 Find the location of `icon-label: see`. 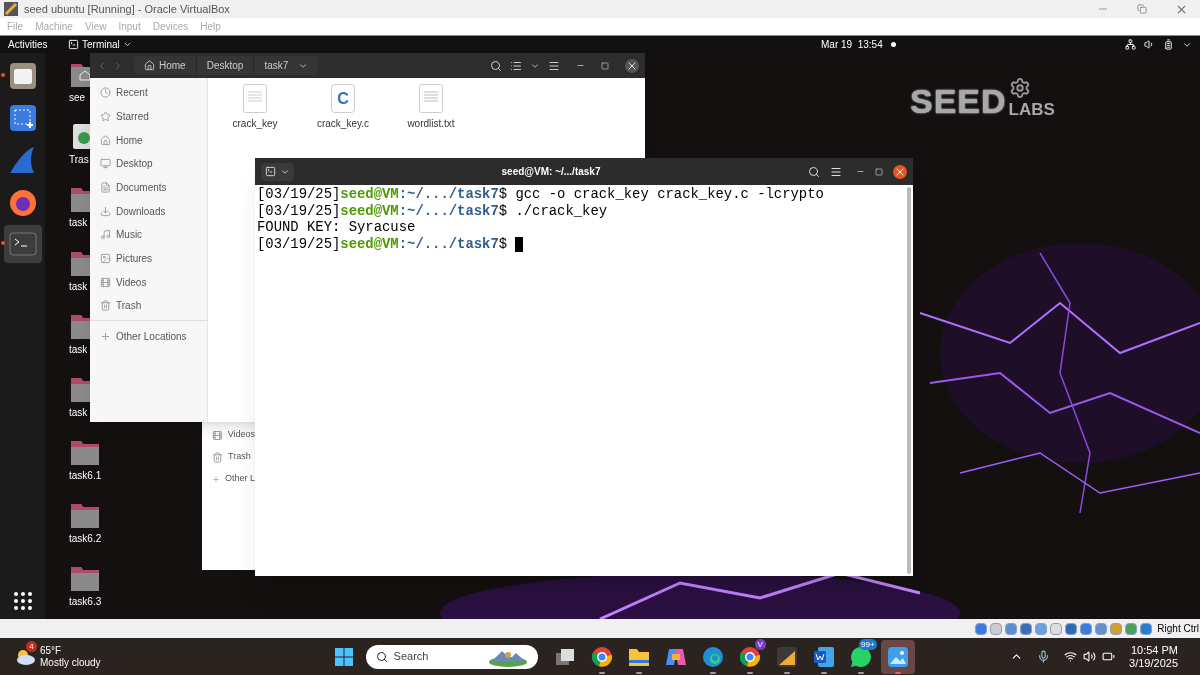

icon-label: see is located at coordinates (77, 98).